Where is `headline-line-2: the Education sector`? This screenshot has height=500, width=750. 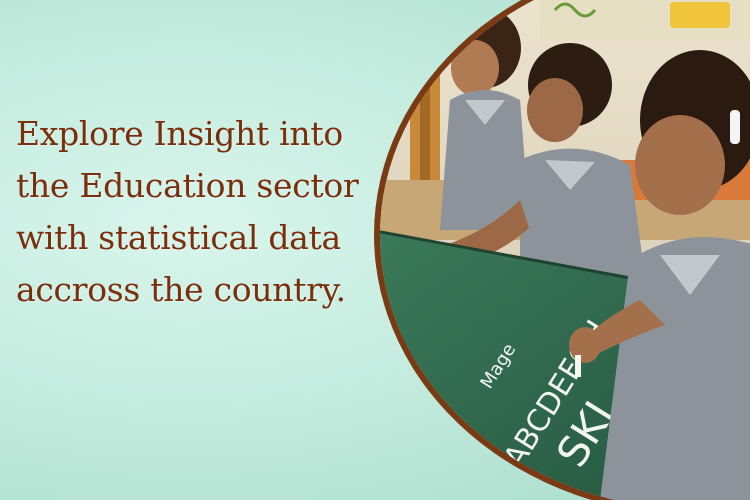
headline-line-2: the Education sector is located at coordinates (187, 185).